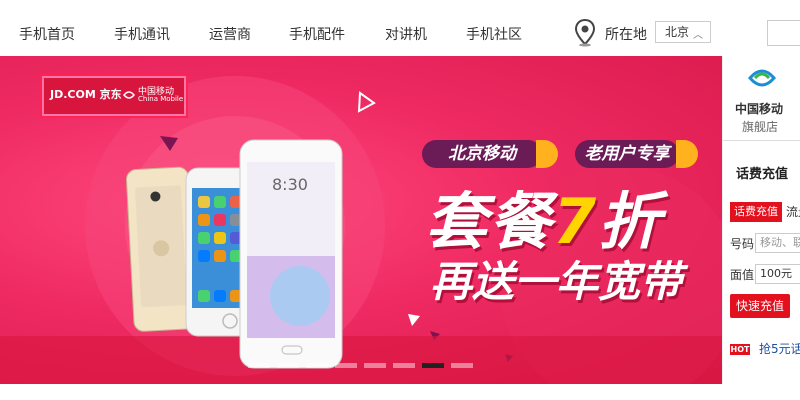 This screenshot has height=400, width=800. I want to click on amount-label: 面值, so click(742, 275).